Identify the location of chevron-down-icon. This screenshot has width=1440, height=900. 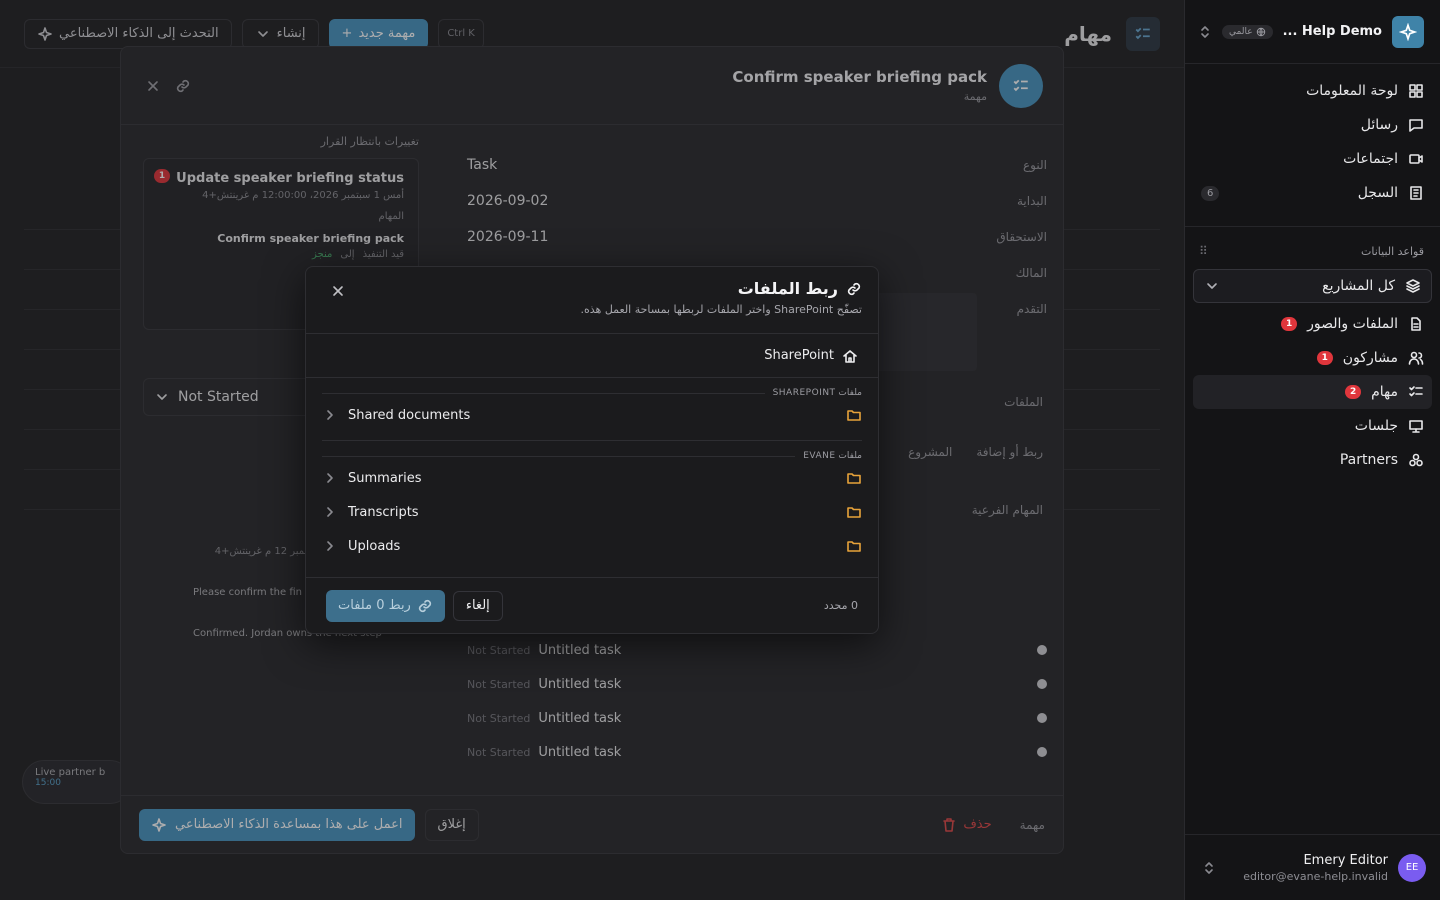
(1212, 286).